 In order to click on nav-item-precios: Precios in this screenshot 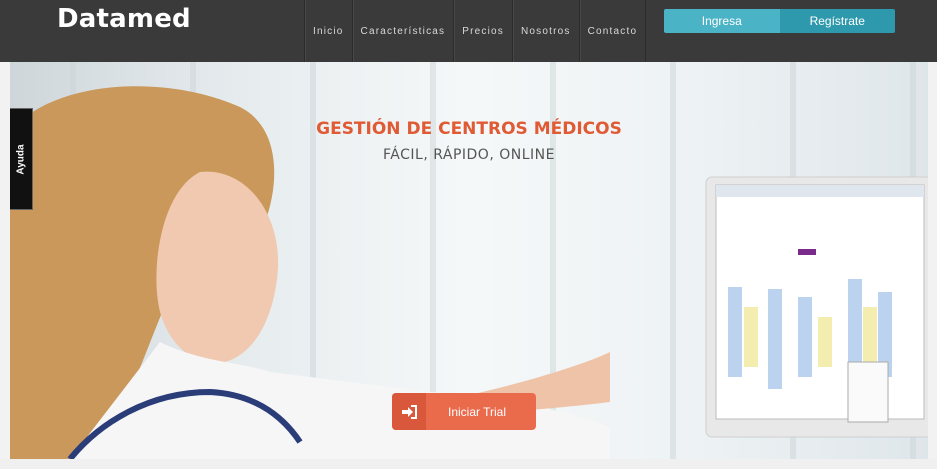, I will do `click(482, 31)`.